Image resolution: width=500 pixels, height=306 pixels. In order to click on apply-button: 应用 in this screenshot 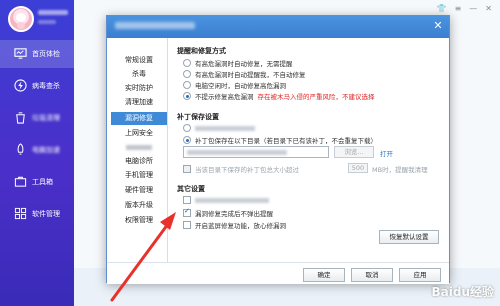, I will do `click(420, 275)`.